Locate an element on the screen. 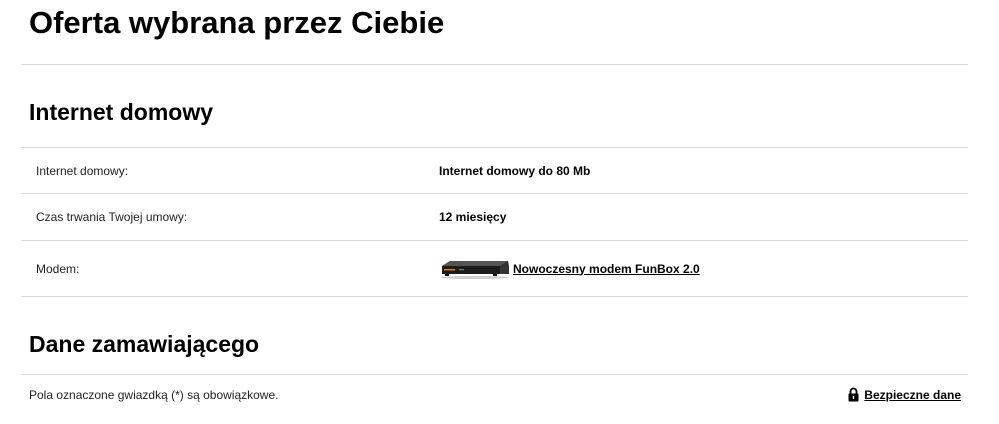 The height and width of the screenshot is (424, 999). modem-details-link: Nowoczesny modem FunBox 2.0 is located at coordinates (606, 269).